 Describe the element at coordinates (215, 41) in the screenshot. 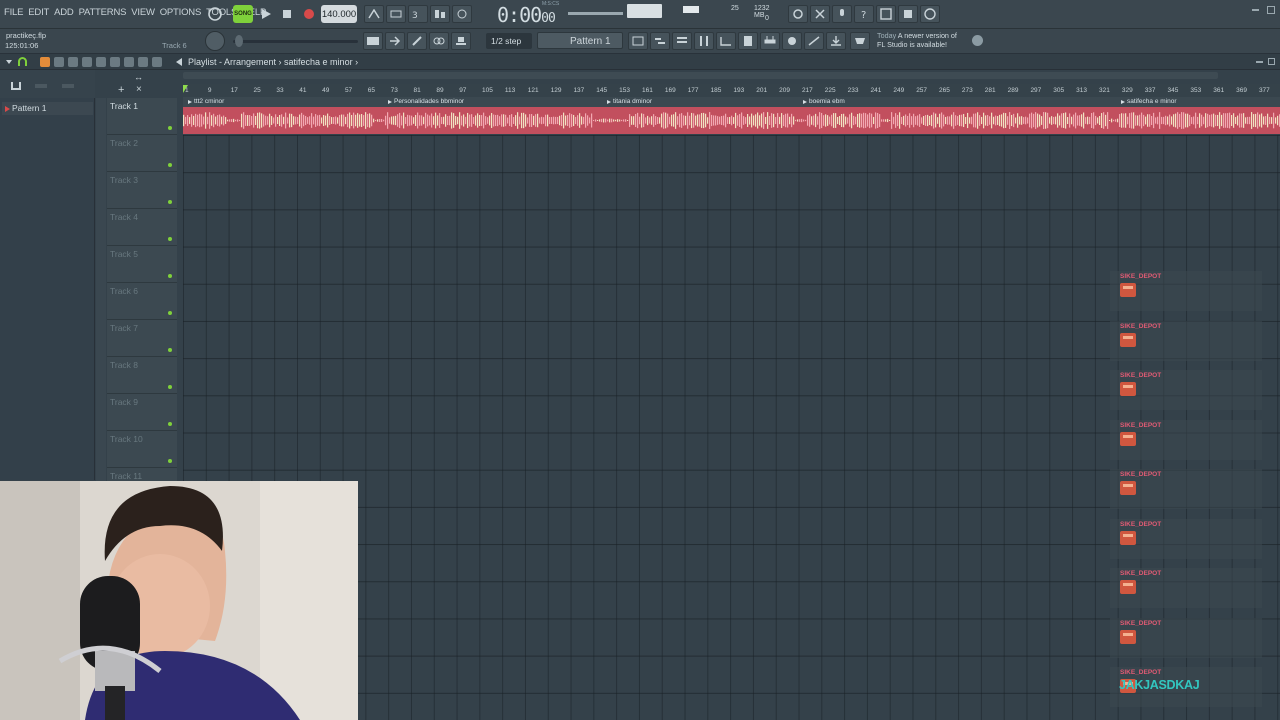

I see `main-pitch-knob` at that location.